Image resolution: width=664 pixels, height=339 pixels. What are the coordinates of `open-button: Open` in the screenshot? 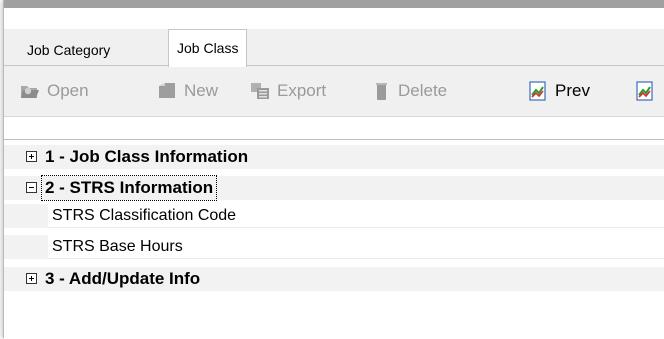 It's located at (54, 91).